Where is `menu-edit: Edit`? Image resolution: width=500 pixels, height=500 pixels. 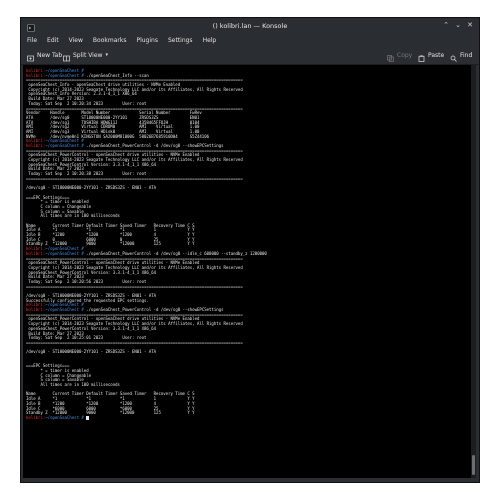
menu-edit: Edit is located at coordinates (53, 40).